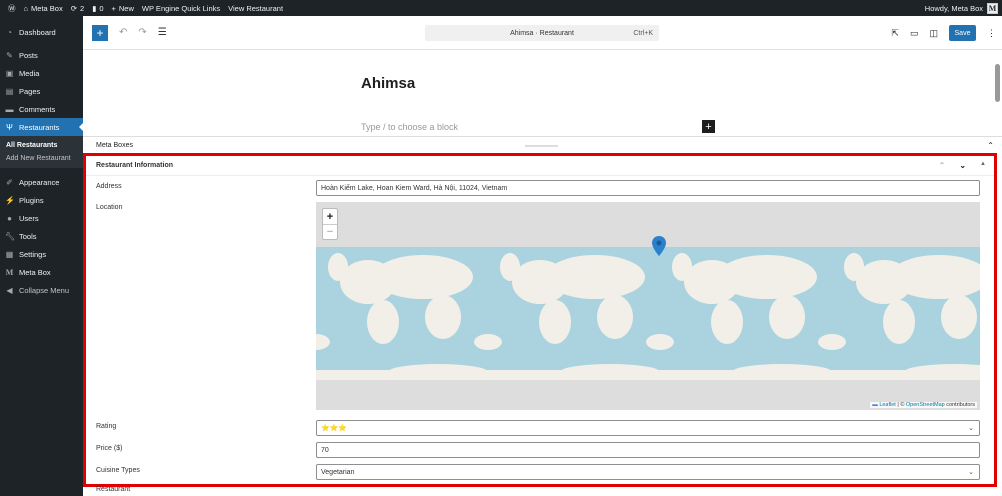 The width and height of the screenshot is (1002, 496). Describe the element at coordinates (142, 32) in the screenshot. I see `redo-icon: ↷` at that location.